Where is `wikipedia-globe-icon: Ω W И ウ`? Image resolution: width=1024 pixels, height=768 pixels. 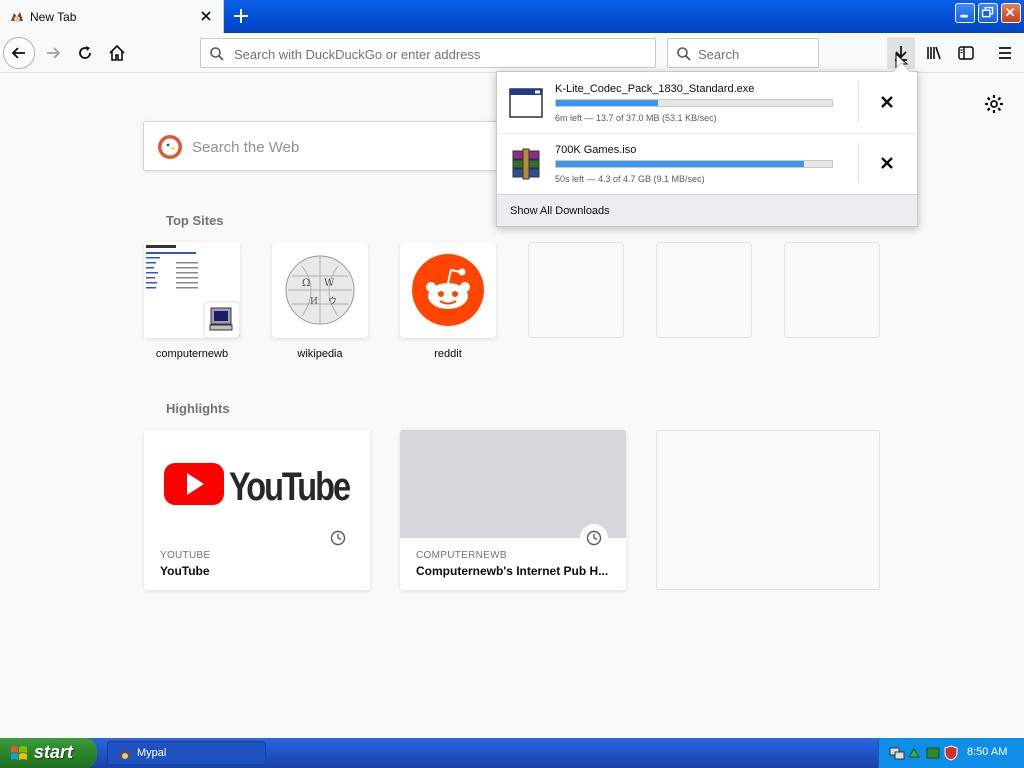
wikipedia-globe-icon: Ω W И ウ is located at coordinates (320, 290).